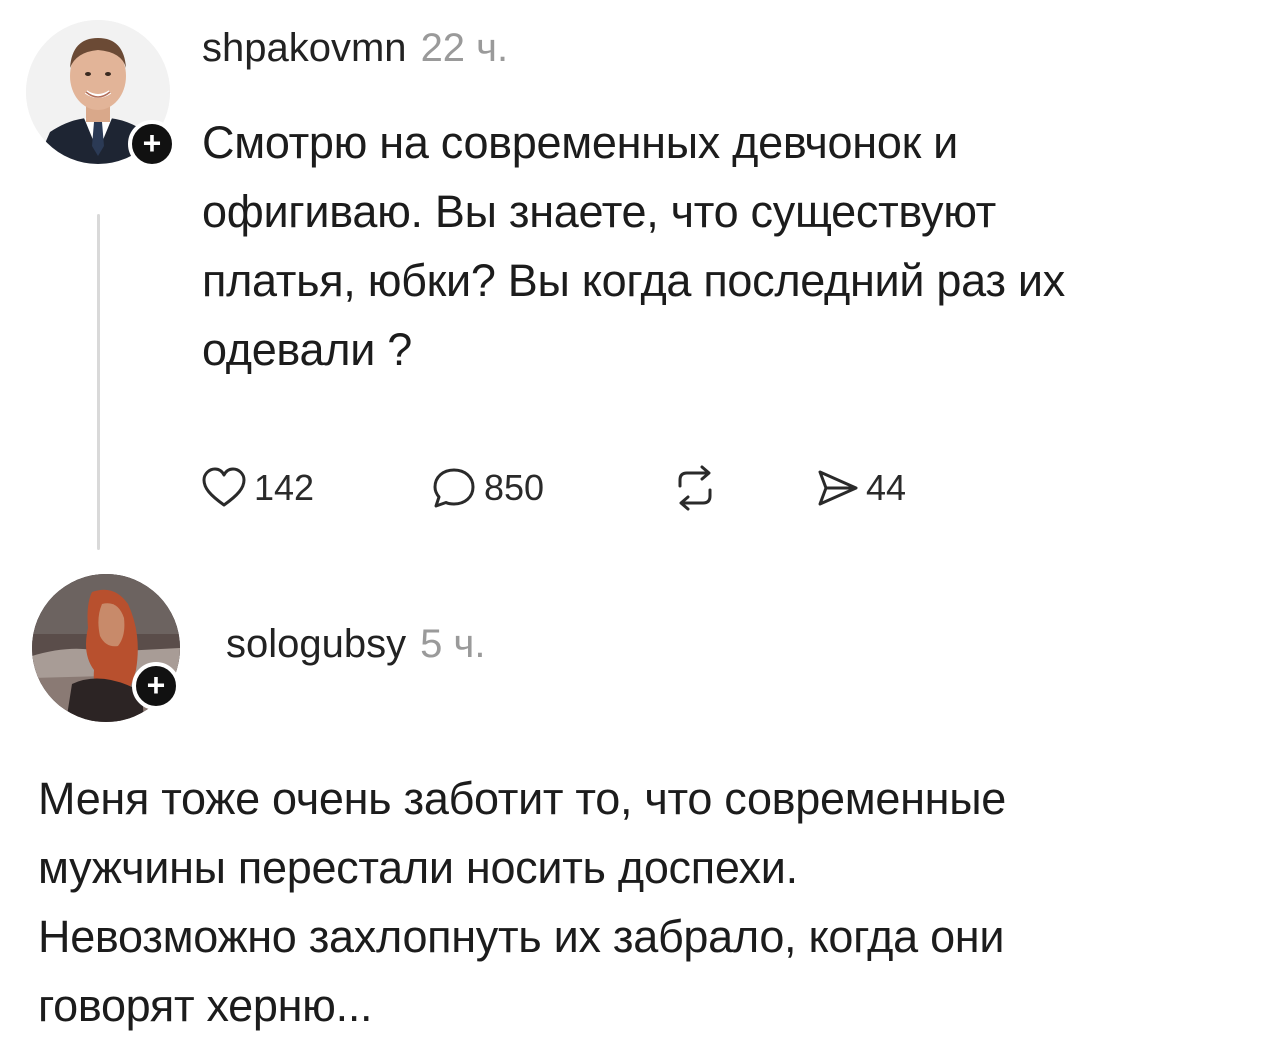 This screenshot has height=1057, width=1280. I want to click on heart-icon, so click(224, 487).